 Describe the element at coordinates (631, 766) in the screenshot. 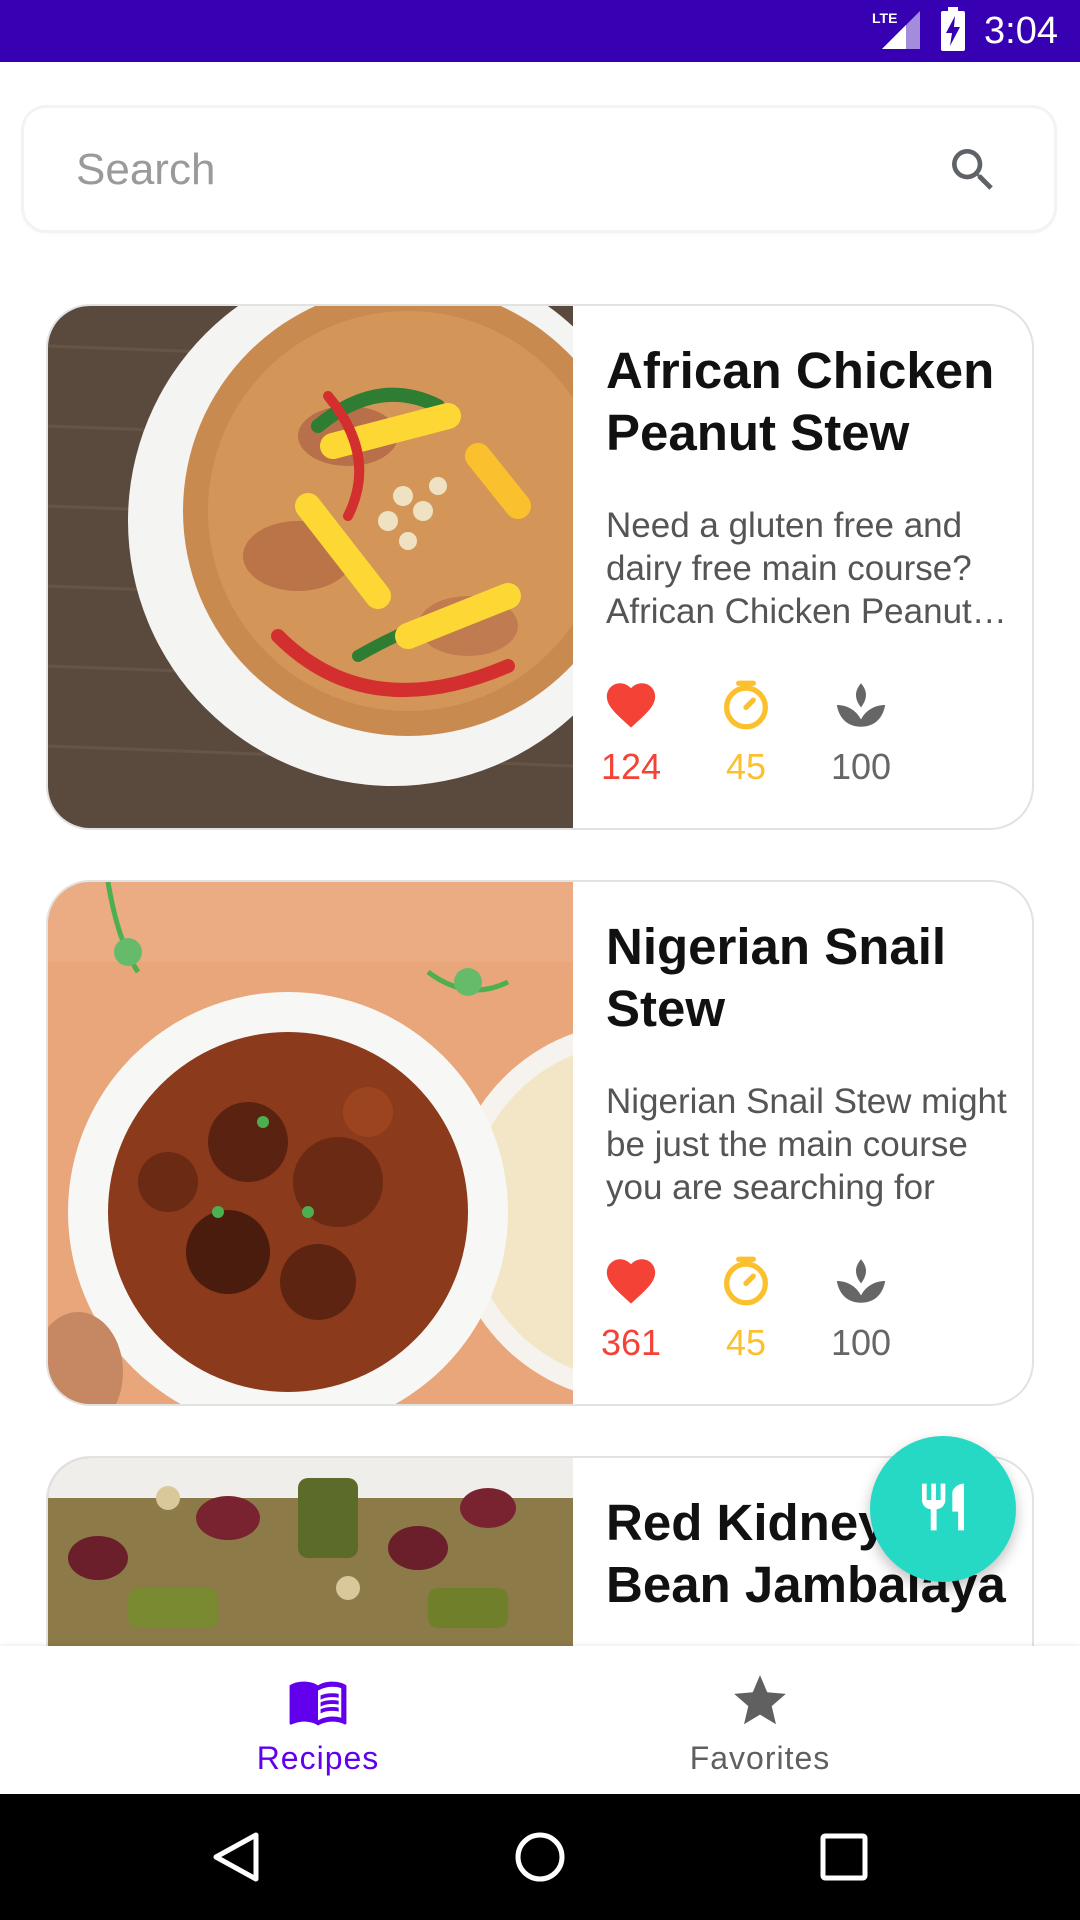

I see `likes-count: 124` at that location.